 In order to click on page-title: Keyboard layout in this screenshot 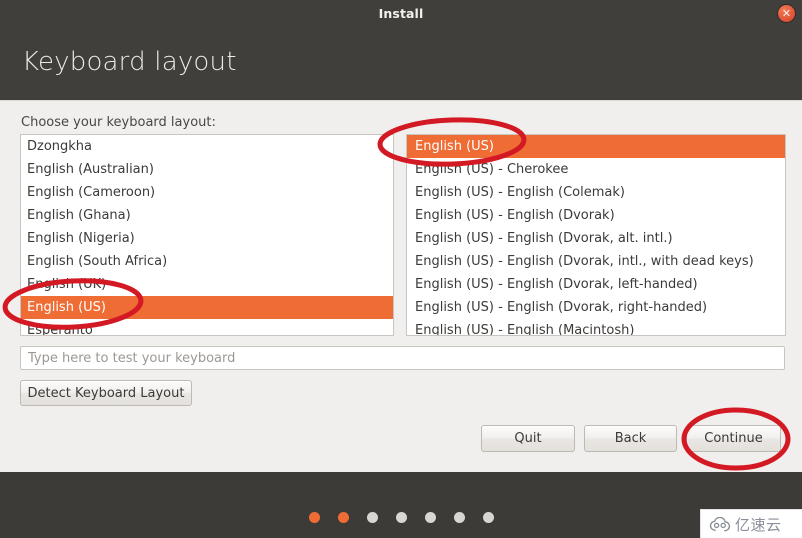, I will do `click(129, 62)`.